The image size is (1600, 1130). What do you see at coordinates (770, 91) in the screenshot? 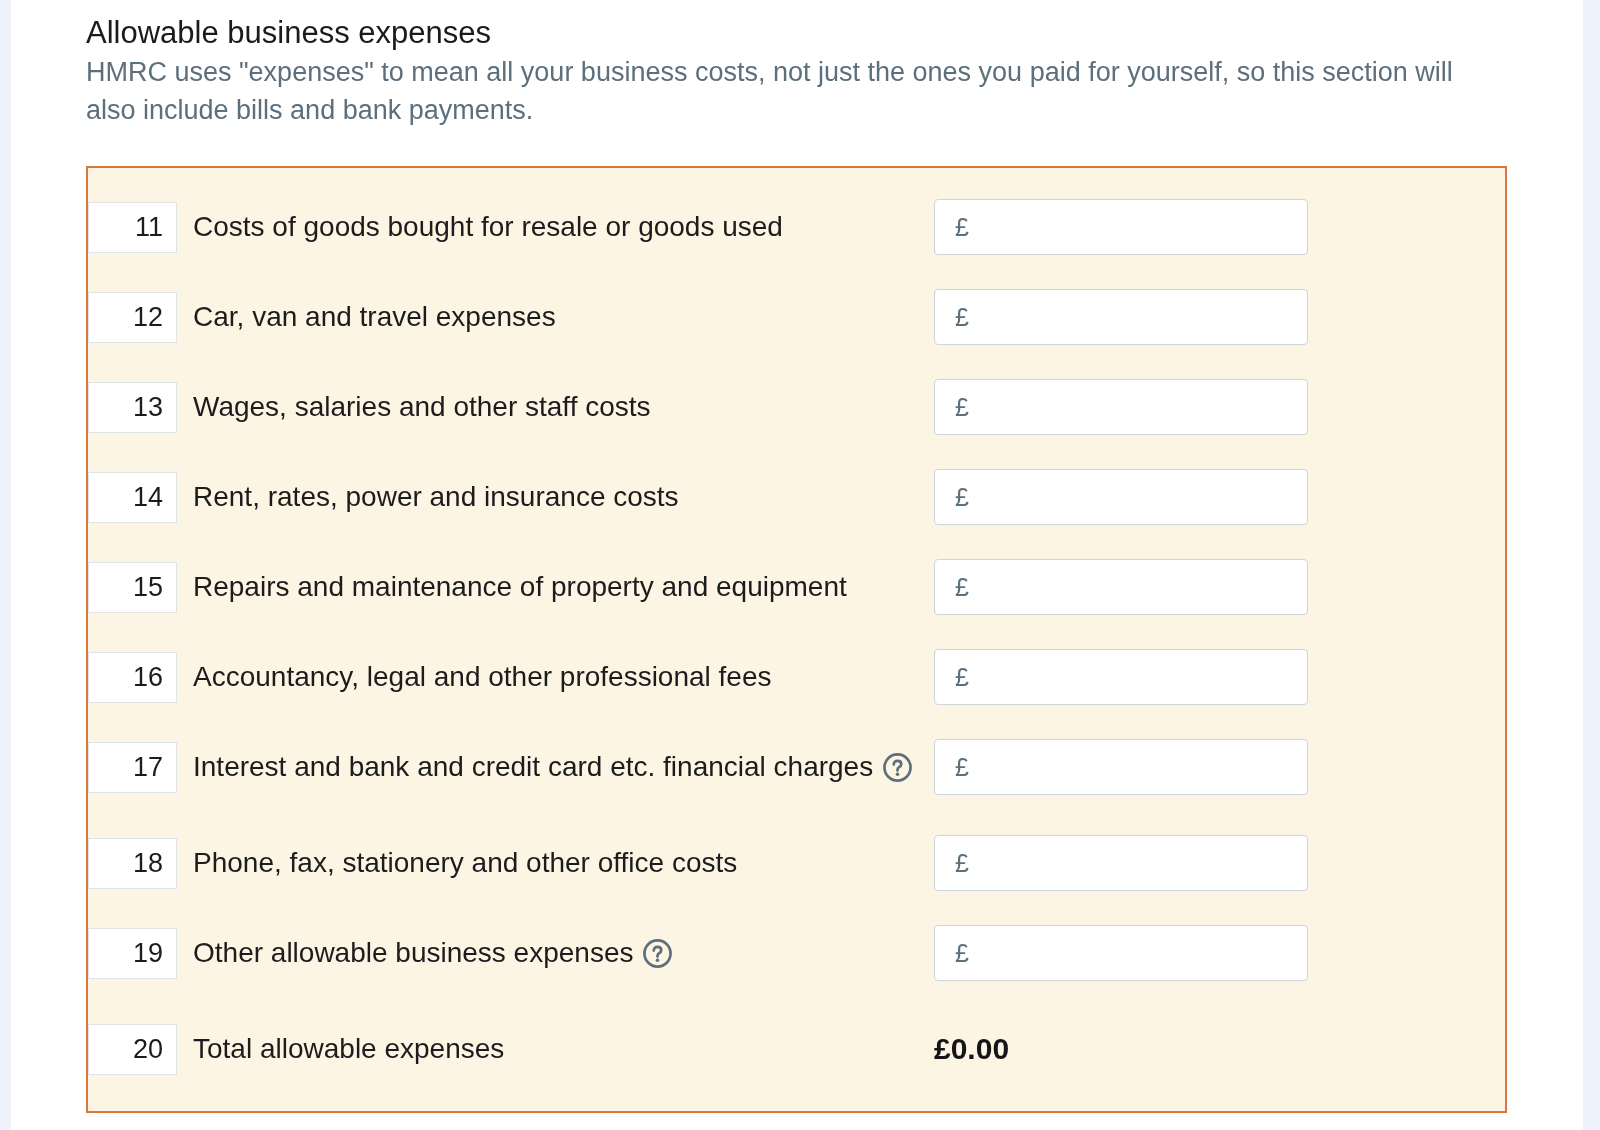
I see `section-description: HMRC uses "expenses" to mean all your business costs, not just the ones you paid for yourself, so this section will also include bills and bank payments.` at bounding box center [770, 91].